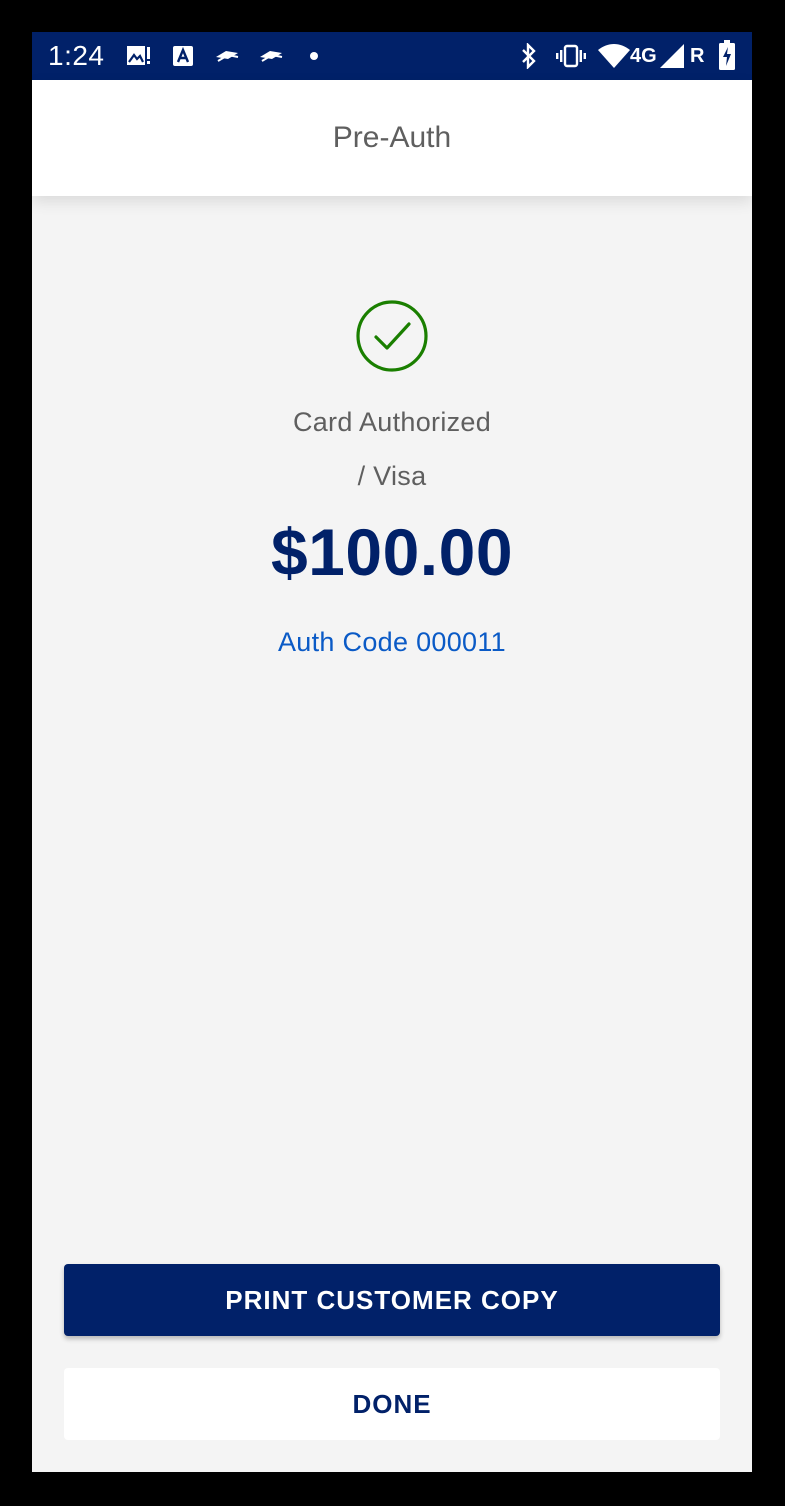 This screenshot has height=1506, width=785. What do you see at coordinates (392, 642) in the screenshot?
I see `auth-code: Auth Code 000011` at bounding box center [392, 642].